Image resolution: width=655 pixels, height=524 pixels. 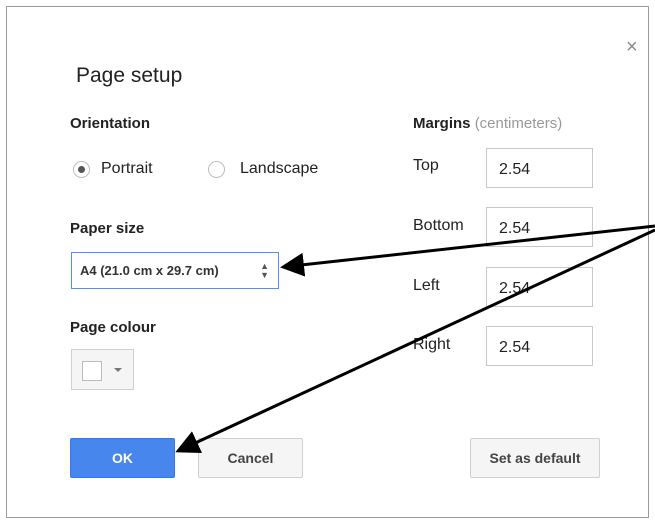 What do you see at coordinates (118, 370) in the screenshot?
I see `chevron-down-icon` at bounding box center [118, 370].